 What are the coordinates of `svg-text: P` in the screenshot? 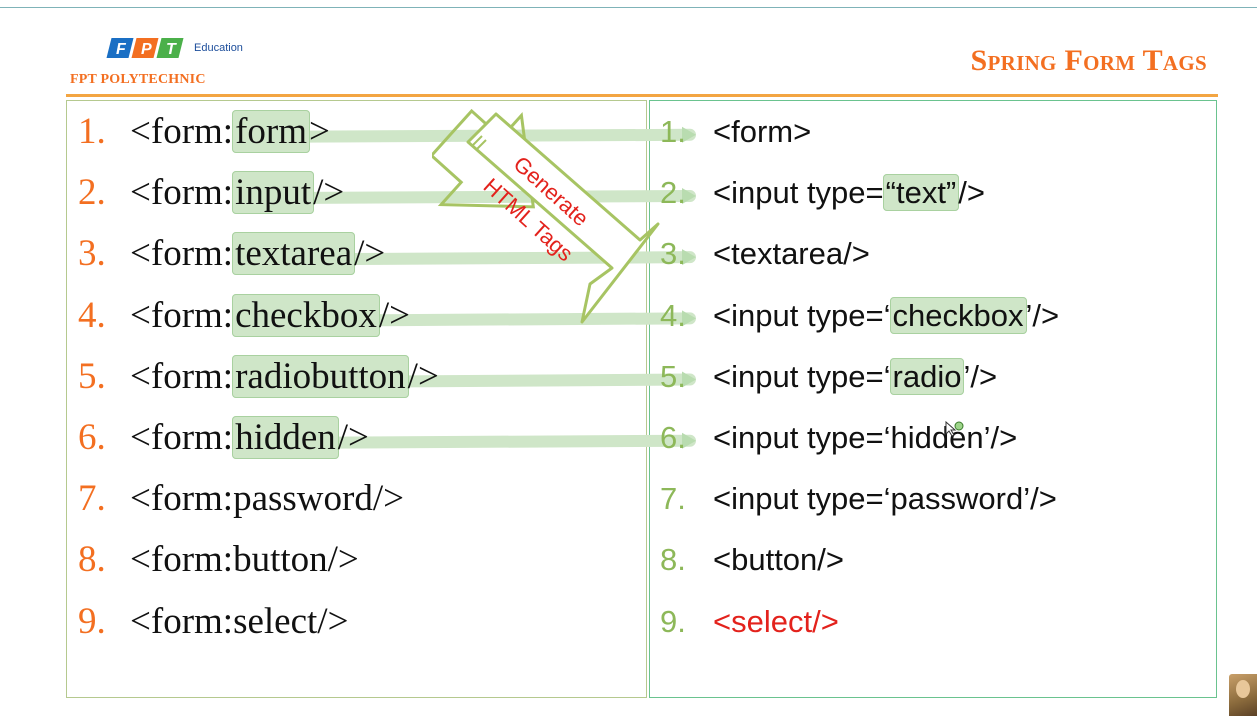 It's located at (146, 49).